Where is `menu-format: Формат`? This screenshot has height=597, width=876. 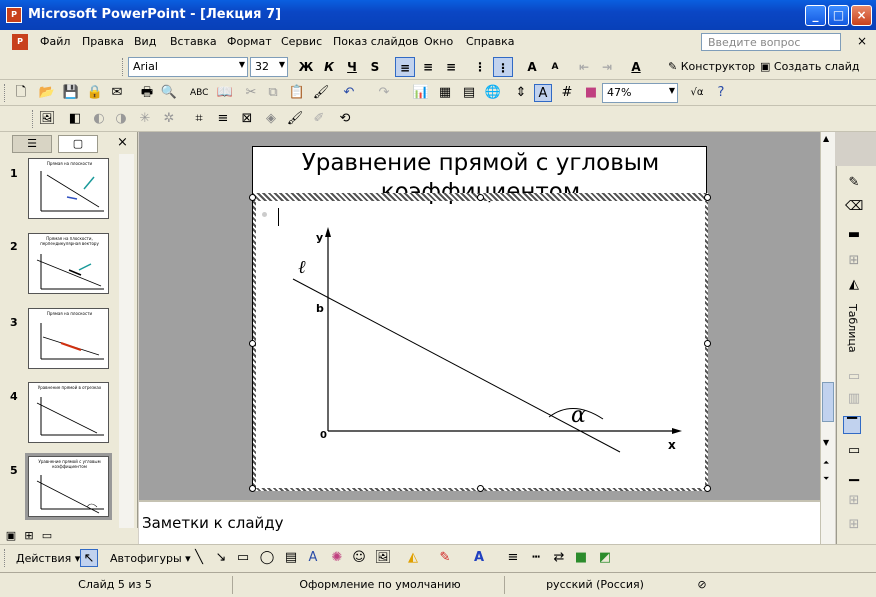
menu-format: Формат is located at coordinates (249, 41).